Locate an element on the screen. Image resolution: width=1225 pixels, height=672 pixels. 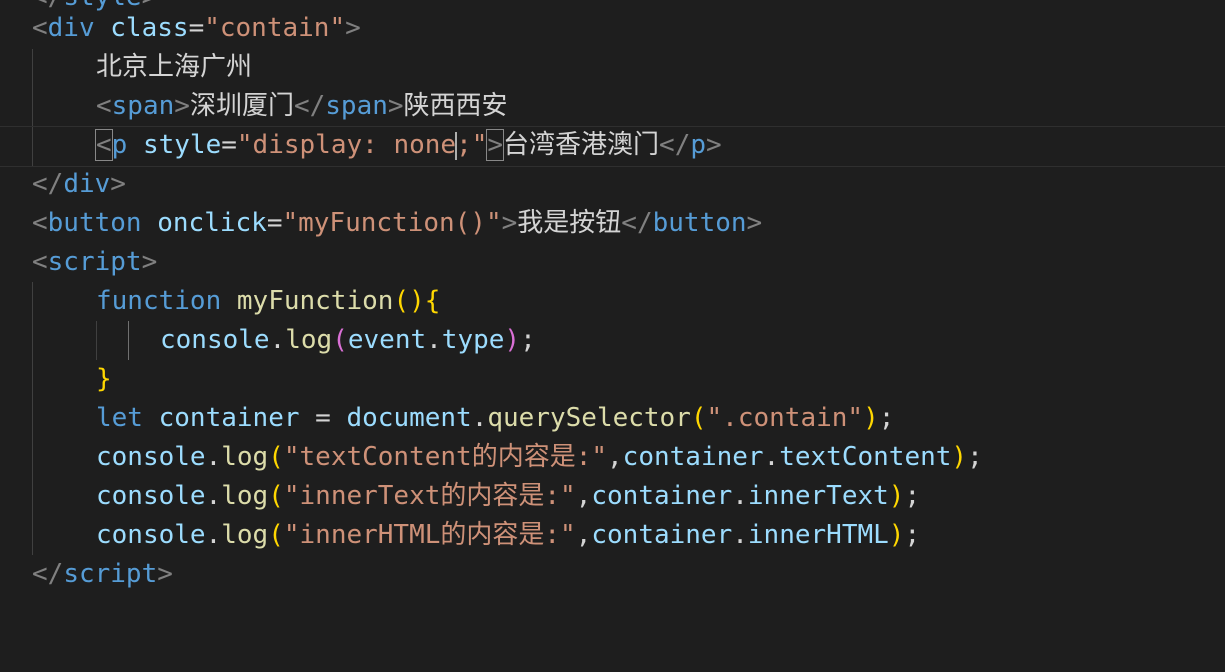
keyword: let is located at coordinates (119, 418).